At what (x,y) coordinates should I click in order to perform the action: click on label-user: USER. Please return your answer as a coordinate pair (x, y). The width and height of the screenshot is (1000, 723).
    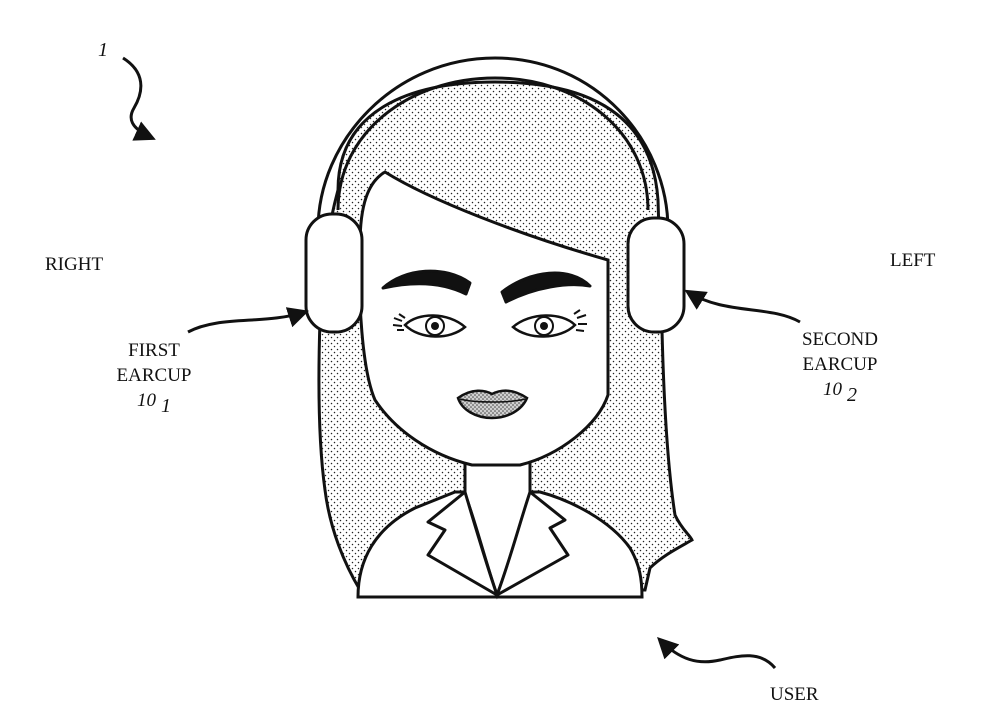
    Looking at the image, I should click on (794, 694).